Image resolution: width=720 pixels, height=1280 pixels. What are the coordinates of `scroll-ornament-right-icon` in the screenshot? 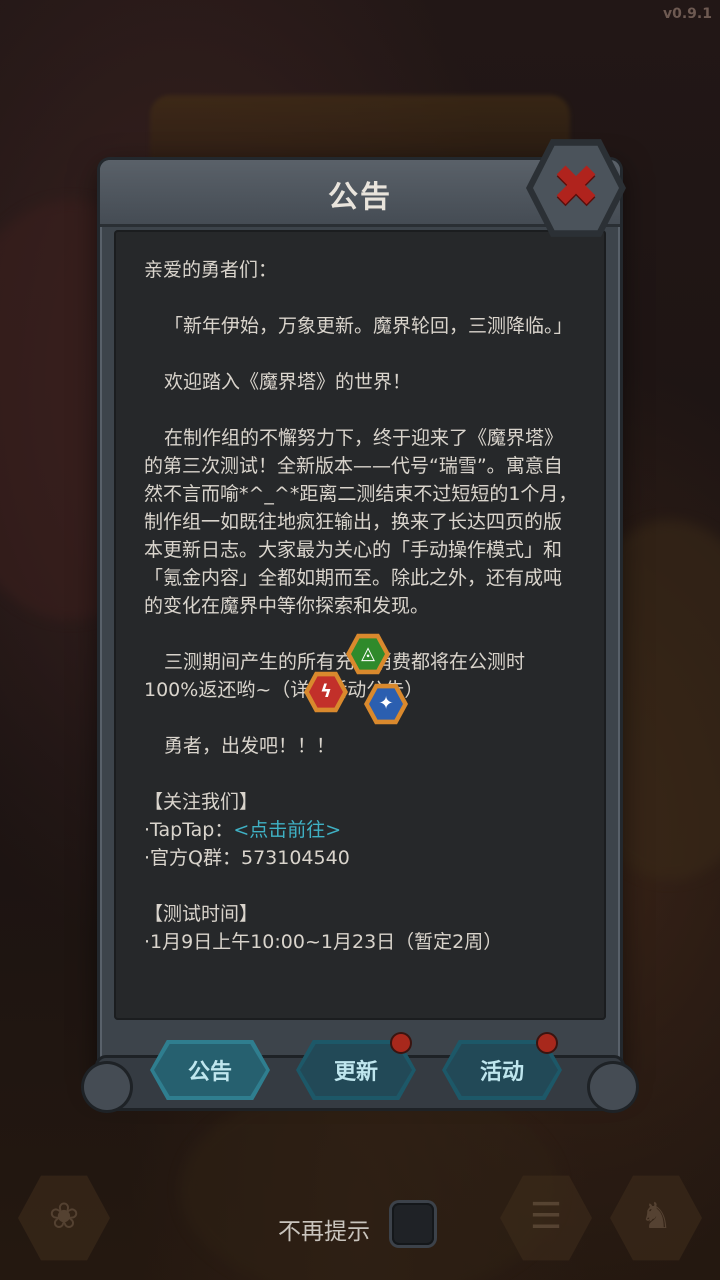 It's located at (613, 1087).